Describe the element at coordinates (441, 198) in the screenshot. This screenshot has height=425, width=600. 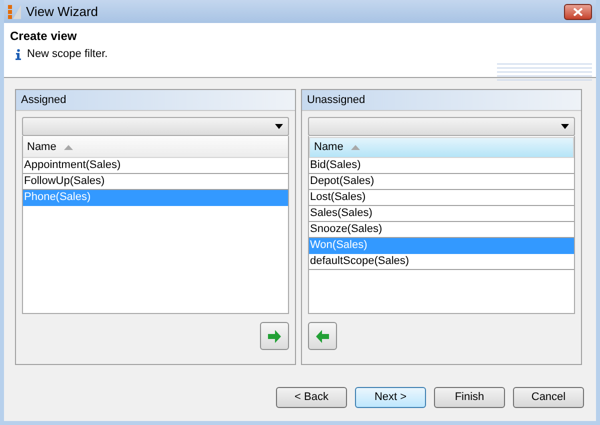
I see `list-row: Lost(Sales)` at that location.